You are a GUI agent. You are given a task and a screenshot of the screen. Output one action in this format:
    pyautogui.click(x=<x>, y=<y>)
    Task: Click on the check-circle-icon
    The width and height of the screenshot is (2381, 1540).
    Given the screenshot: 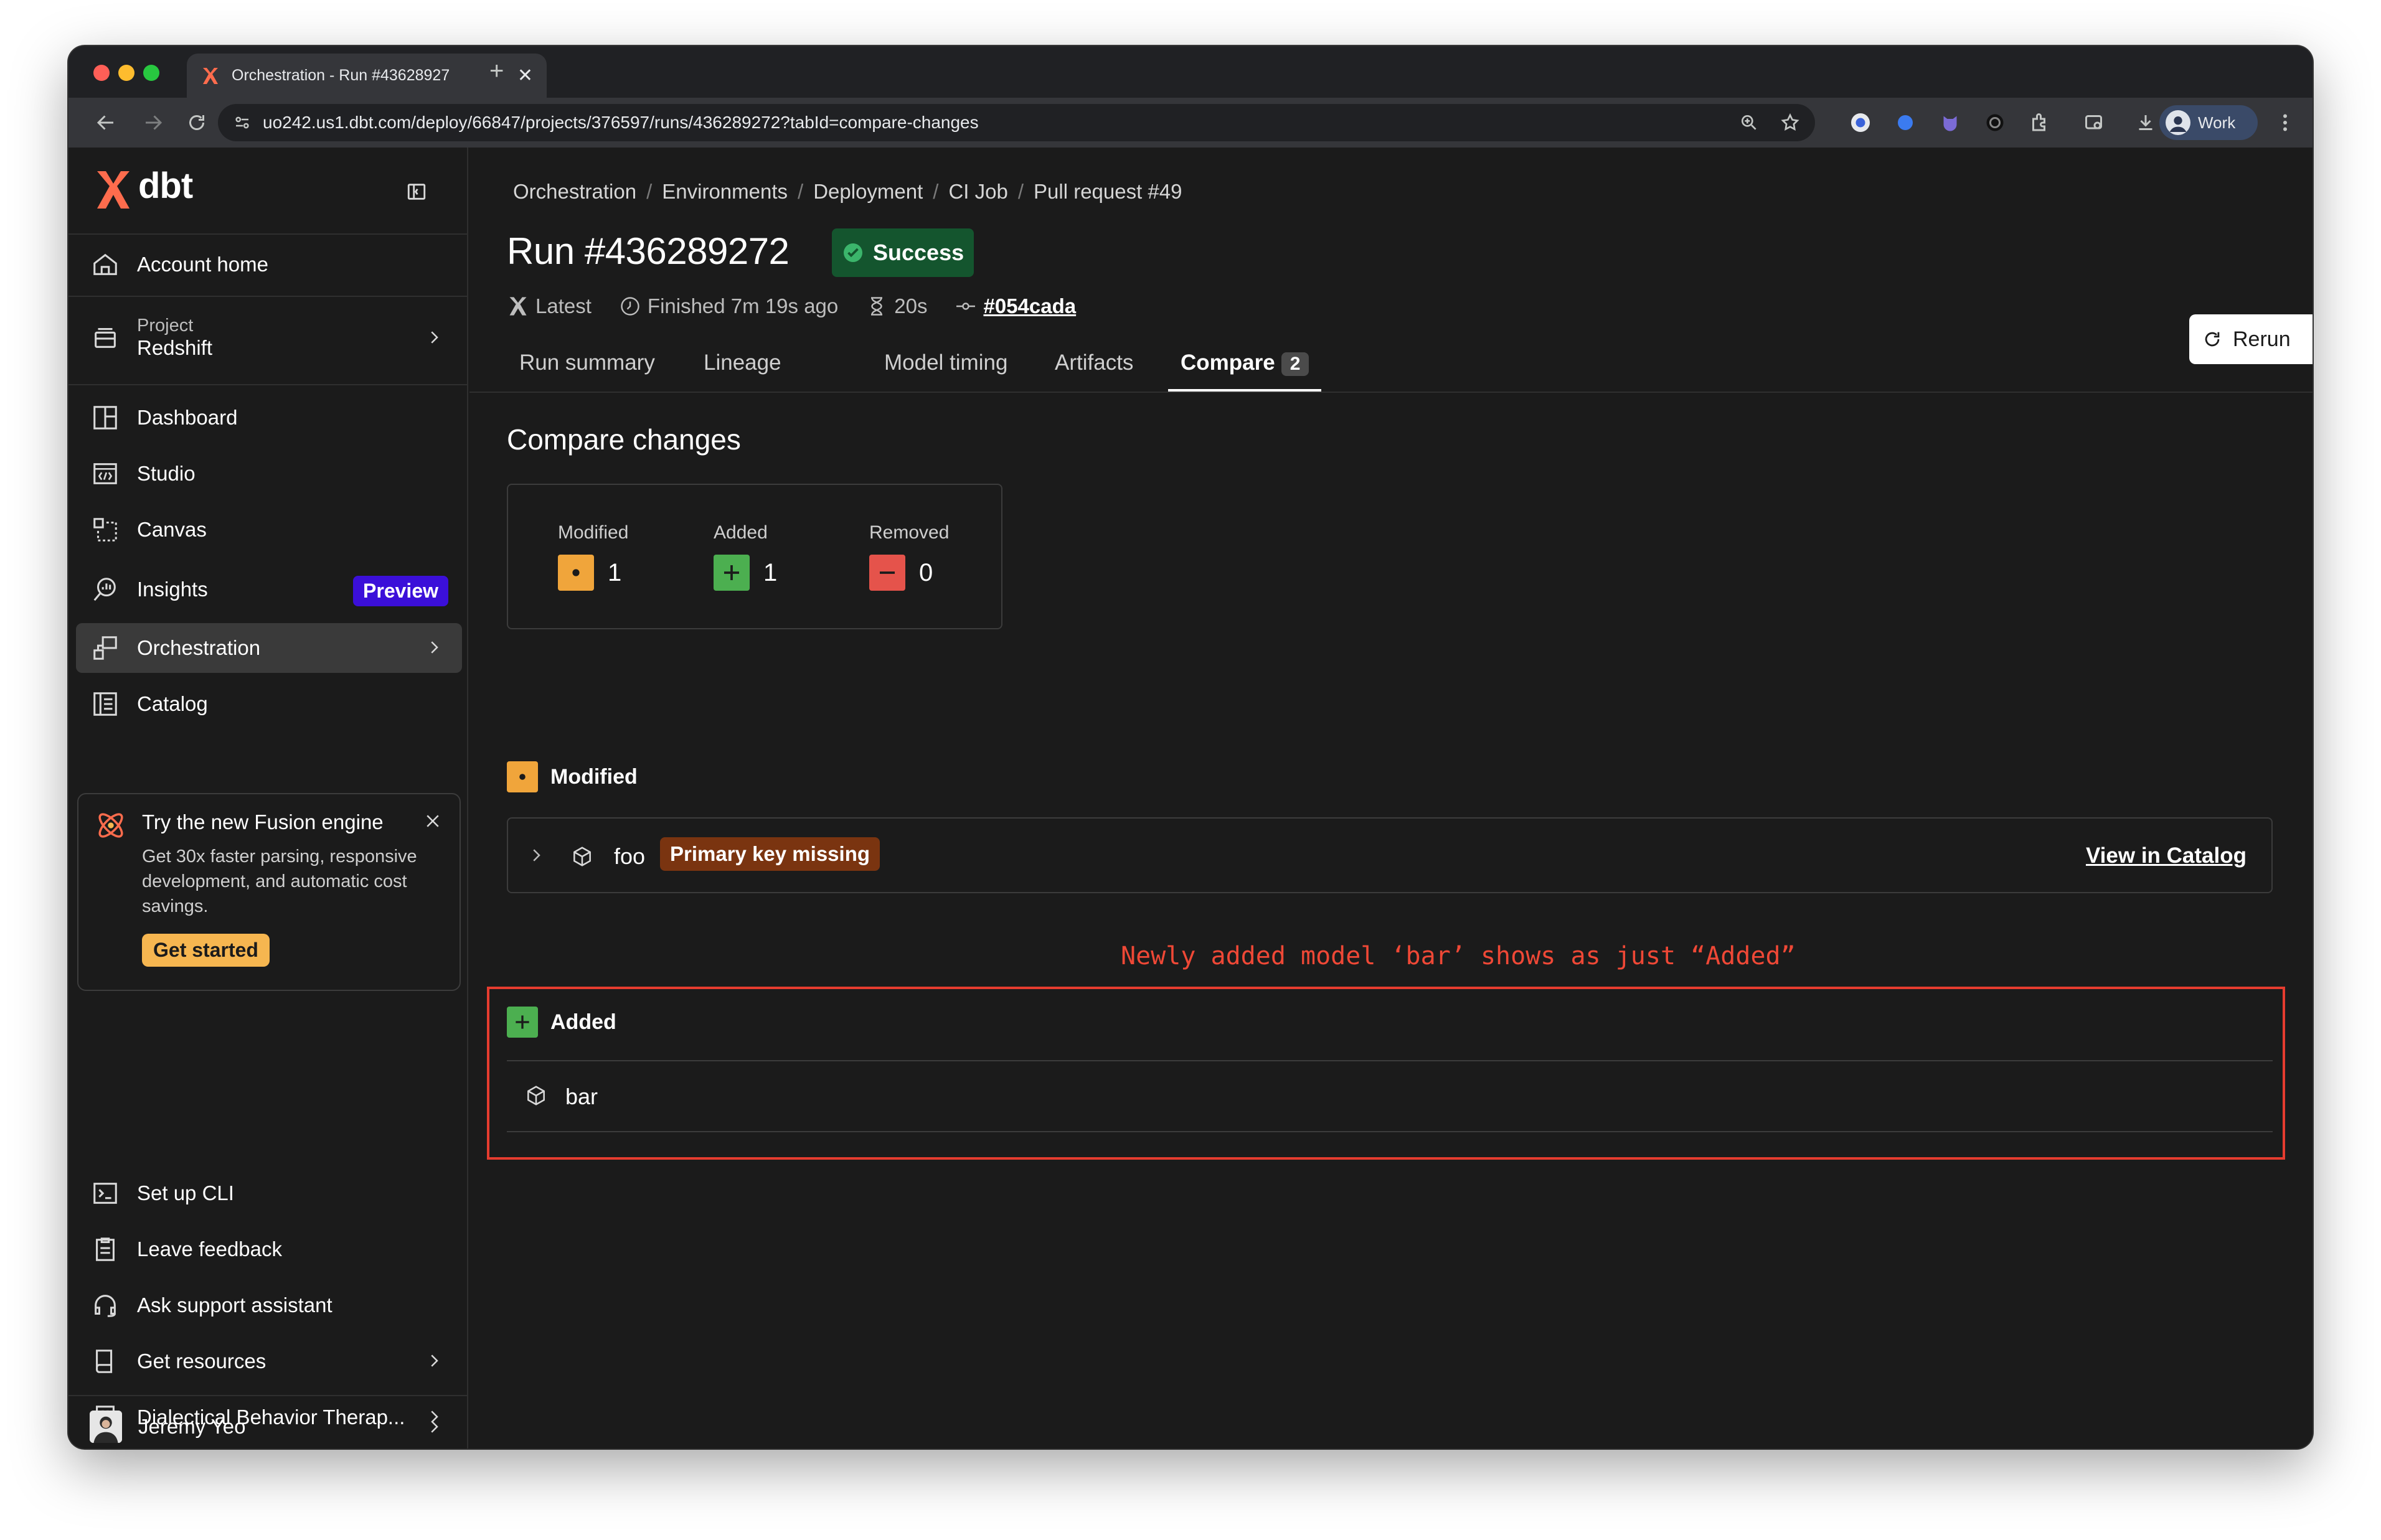 What is the action you would take?
    pyautogui.click(x=853, y=252)
    